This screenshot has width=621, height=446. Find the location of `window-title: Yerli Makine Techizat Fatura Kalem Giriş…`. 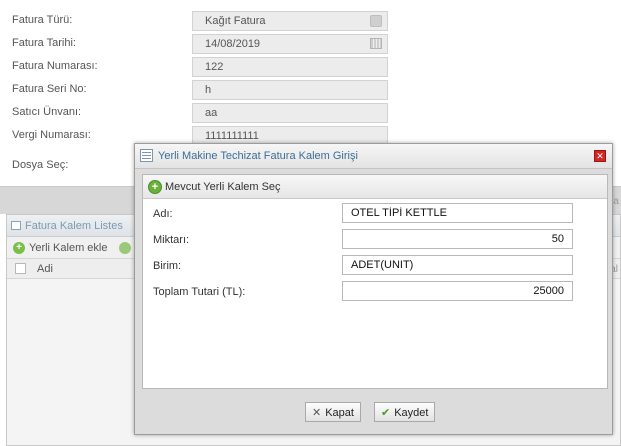

window-title: Yerli Makine Techizat Fatura Kalem Giriş… is located at coordinates (258, 156).